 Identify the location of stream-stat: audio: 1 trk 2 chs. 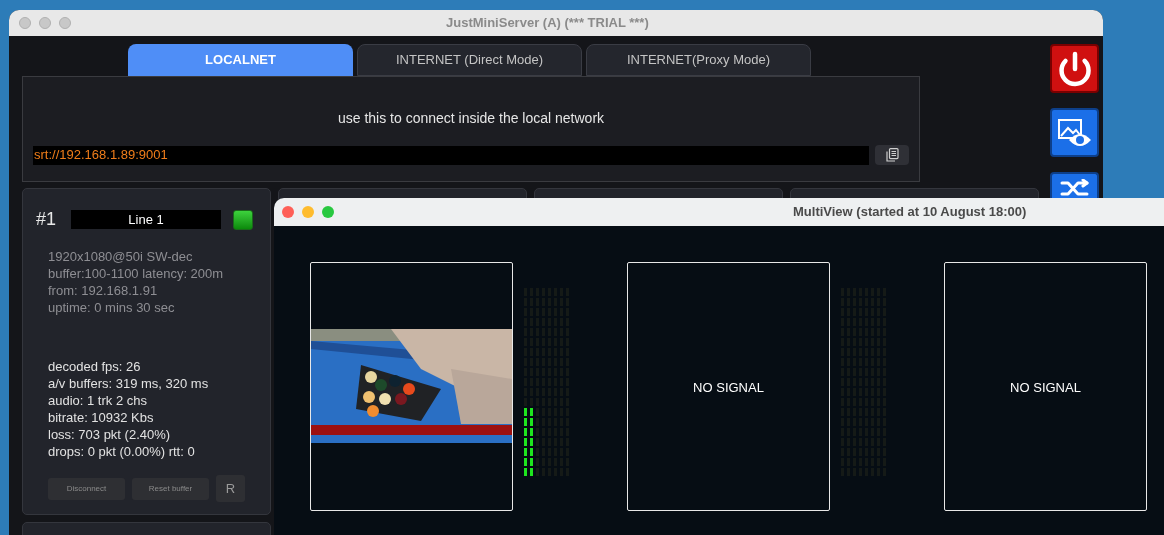
(98, 400).